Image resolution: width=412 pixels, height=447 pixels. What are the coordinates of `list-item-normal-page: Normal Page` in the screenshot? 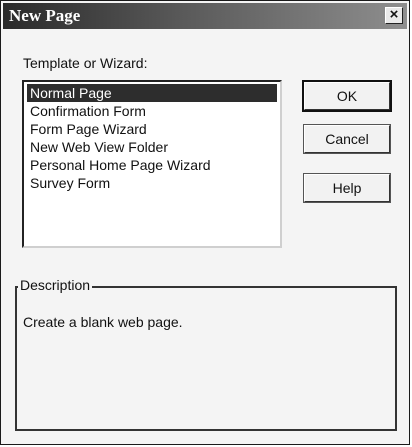 It's located at (152, 93).